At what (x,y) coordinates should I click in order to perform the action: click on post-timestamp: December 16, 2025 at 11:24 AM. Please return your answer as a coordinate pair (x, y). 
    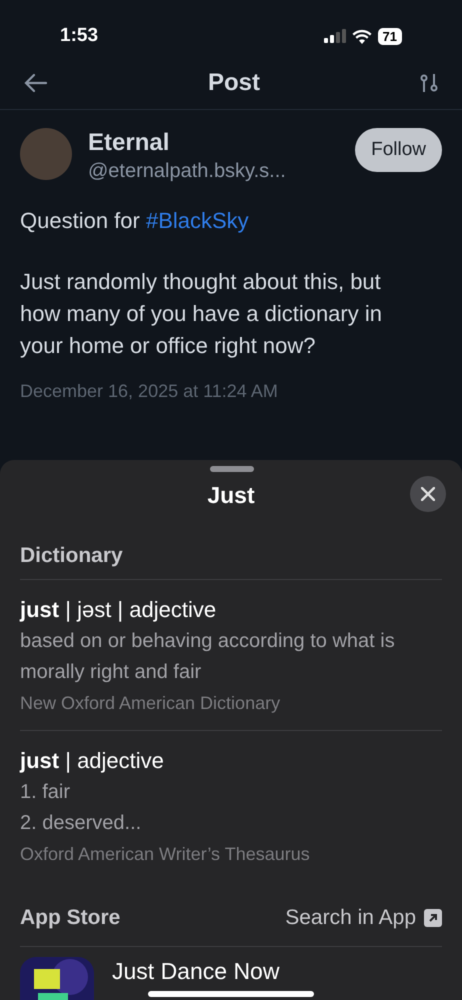
    Looking at the image, I should click on (149, 391).